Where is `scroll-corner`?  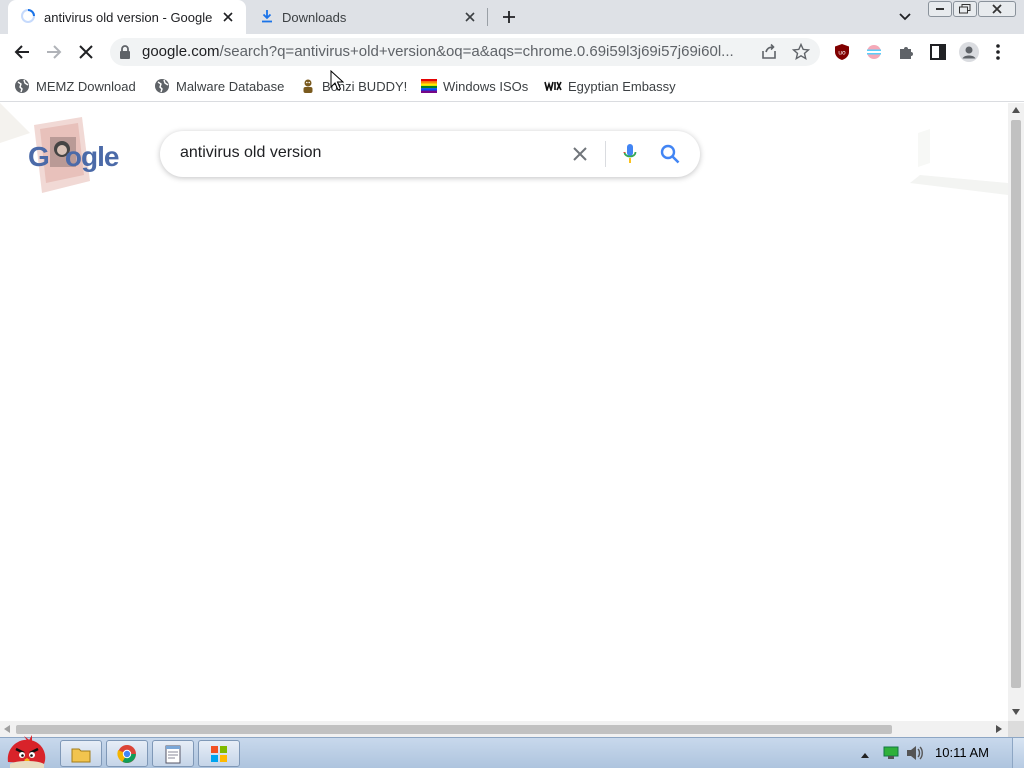 scroll-corner is located at coordinates (1016, 729).